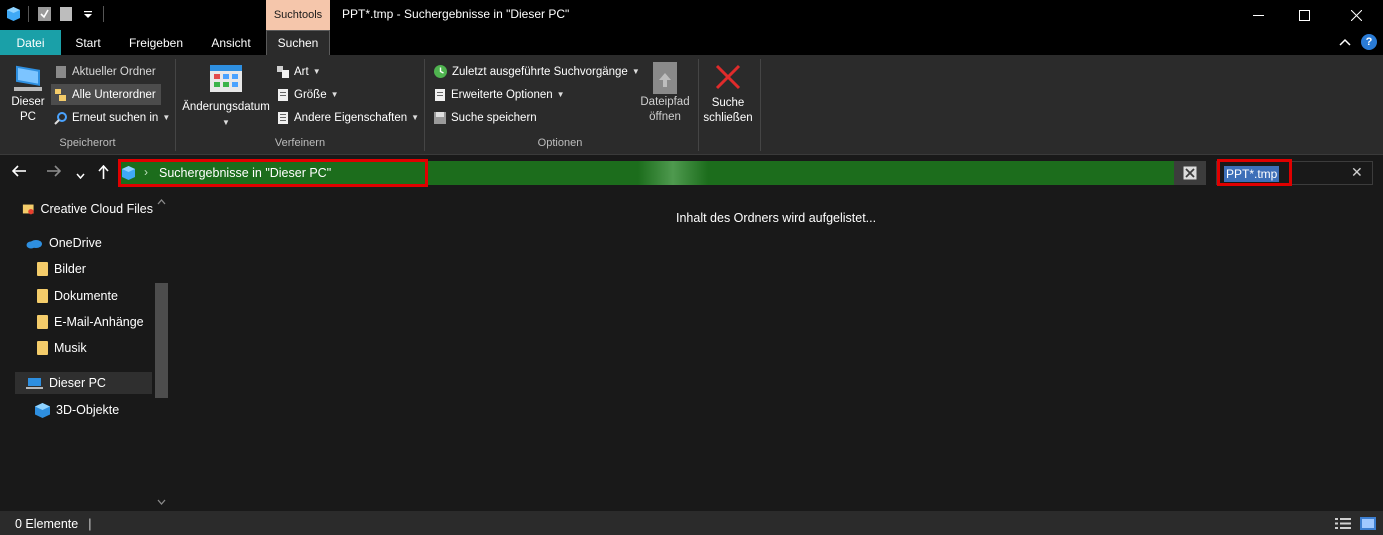 The width and height of the screenshot is (1383, 535). I want to click on andere-eigenschaften-button: Andere Eigenschaften ▼, so click(347, 117).